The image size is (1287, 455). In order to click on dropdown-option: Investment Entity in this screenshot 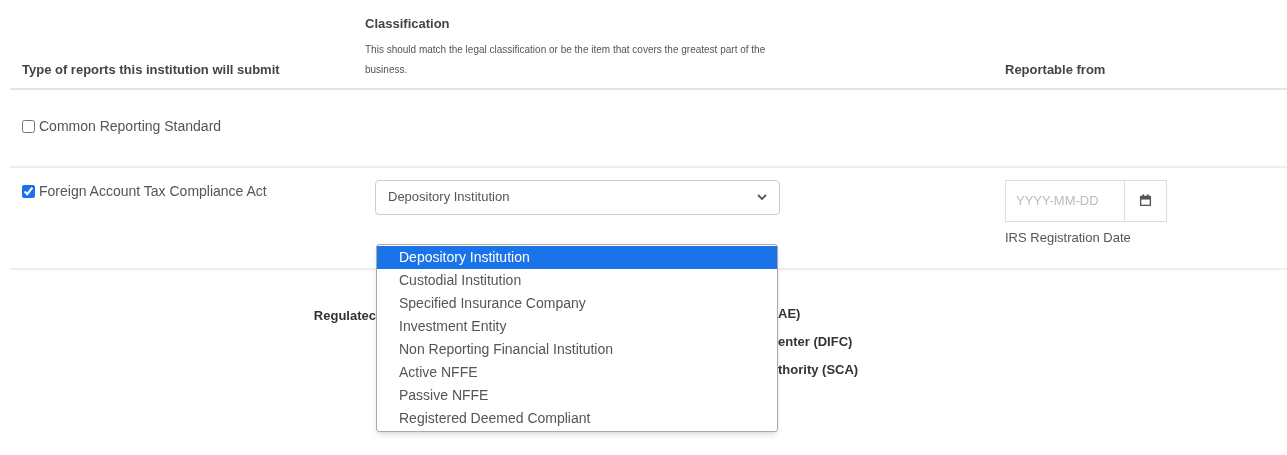, I will do `click(577, 326)`.